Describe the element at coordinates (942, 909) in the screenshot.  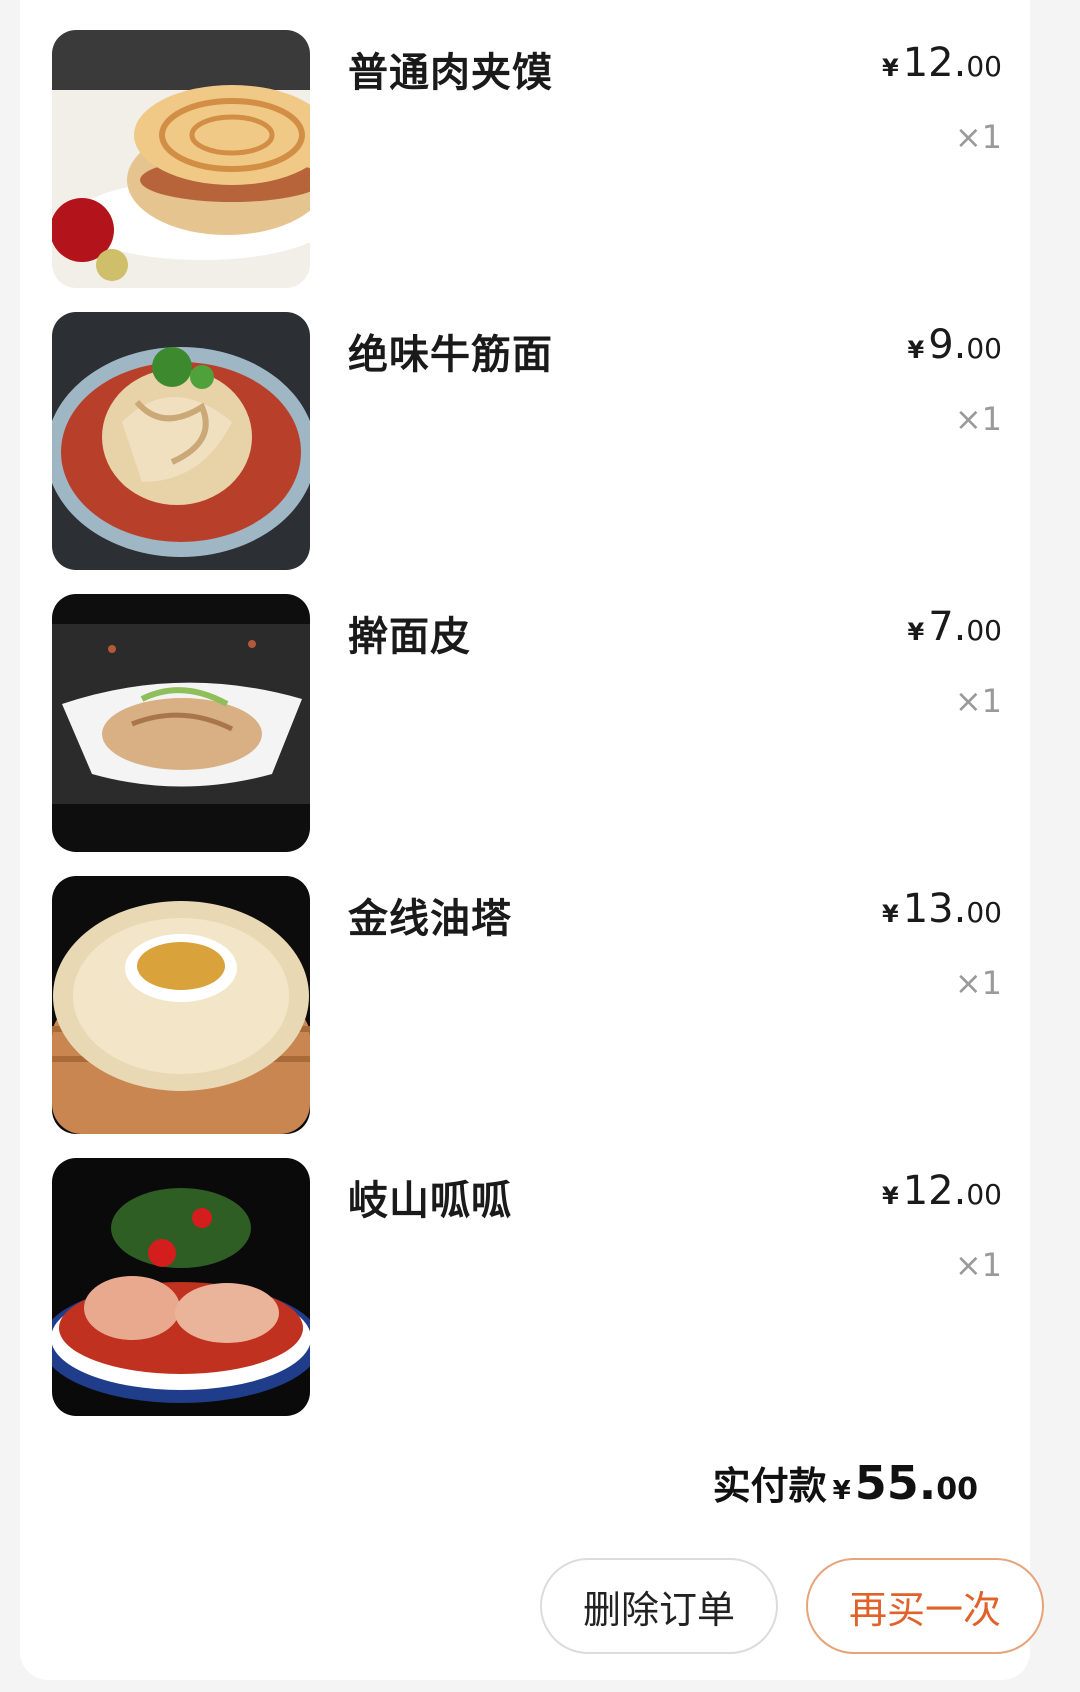
I see `item-price: ¥13.00` at that location.